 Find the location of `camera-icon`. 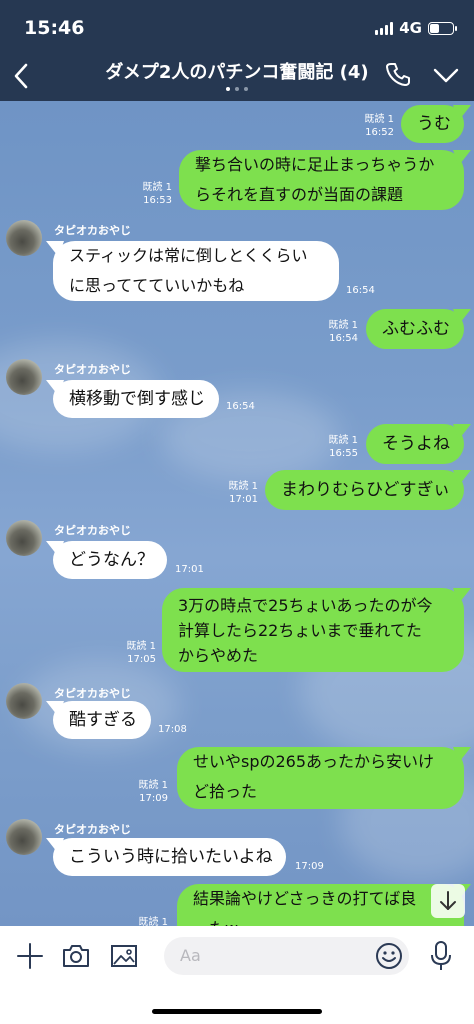

camera-icon is located at coordinates (76, 956).